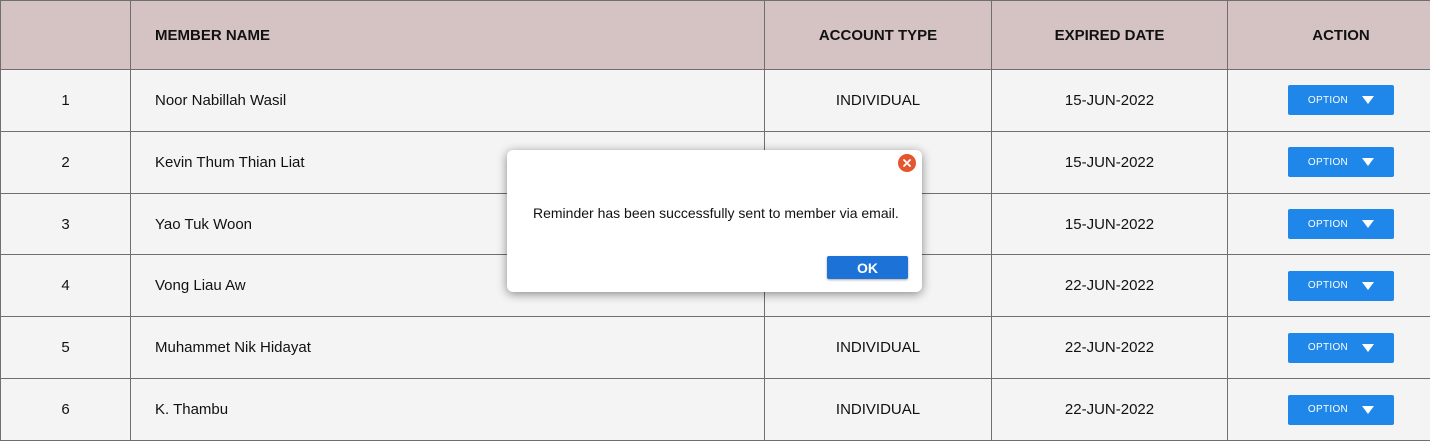 The image size is (1430, 442). Describe the element at coordinates (65, 162) in the screenshot. I see `row-number: 2` at that location.